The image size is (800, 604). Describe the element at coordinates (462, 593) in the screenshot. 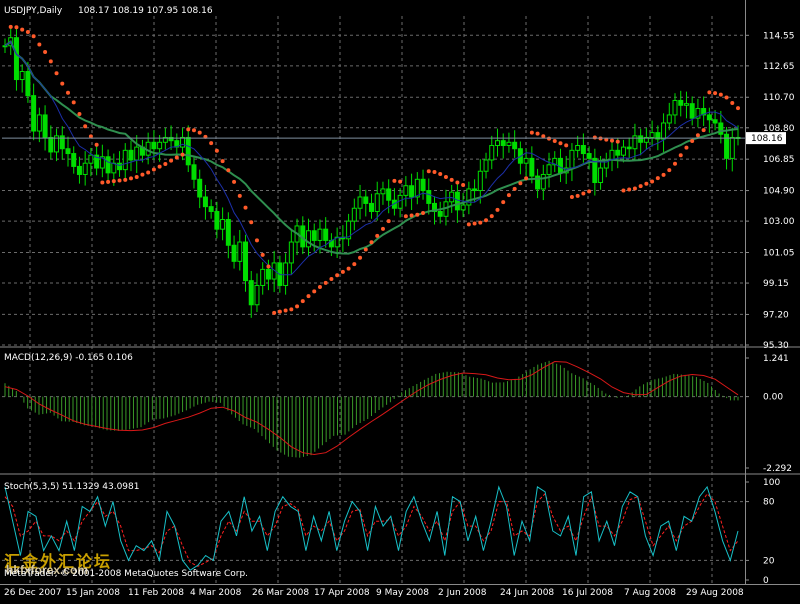

I see `x-tick-label: 2 Jun 2008` at that location.